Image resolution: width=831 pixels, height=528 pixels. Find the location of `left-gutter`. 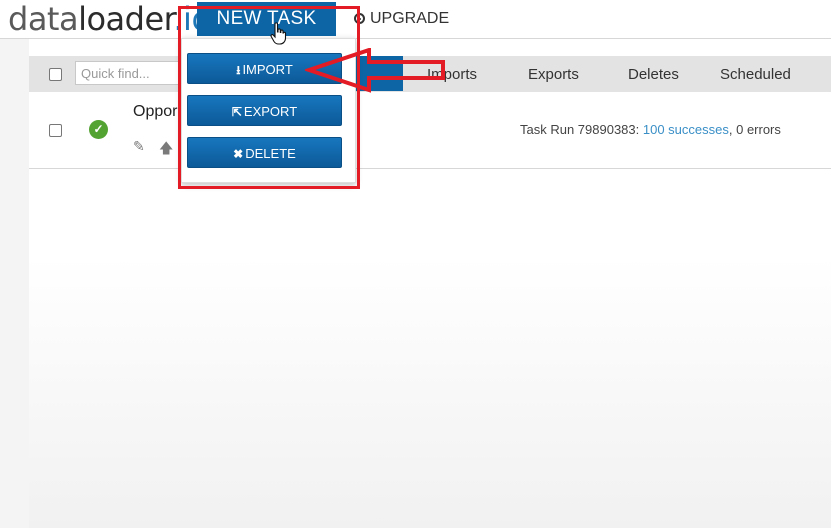

left-gutter is located at coordinates (14, 283).